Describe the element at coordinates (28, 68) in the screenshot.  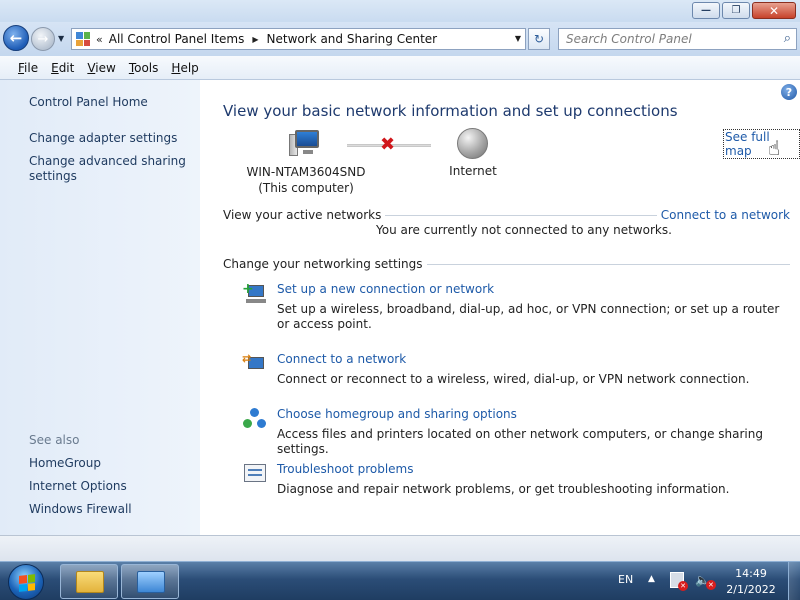
I see `menu-file: File` at that location.